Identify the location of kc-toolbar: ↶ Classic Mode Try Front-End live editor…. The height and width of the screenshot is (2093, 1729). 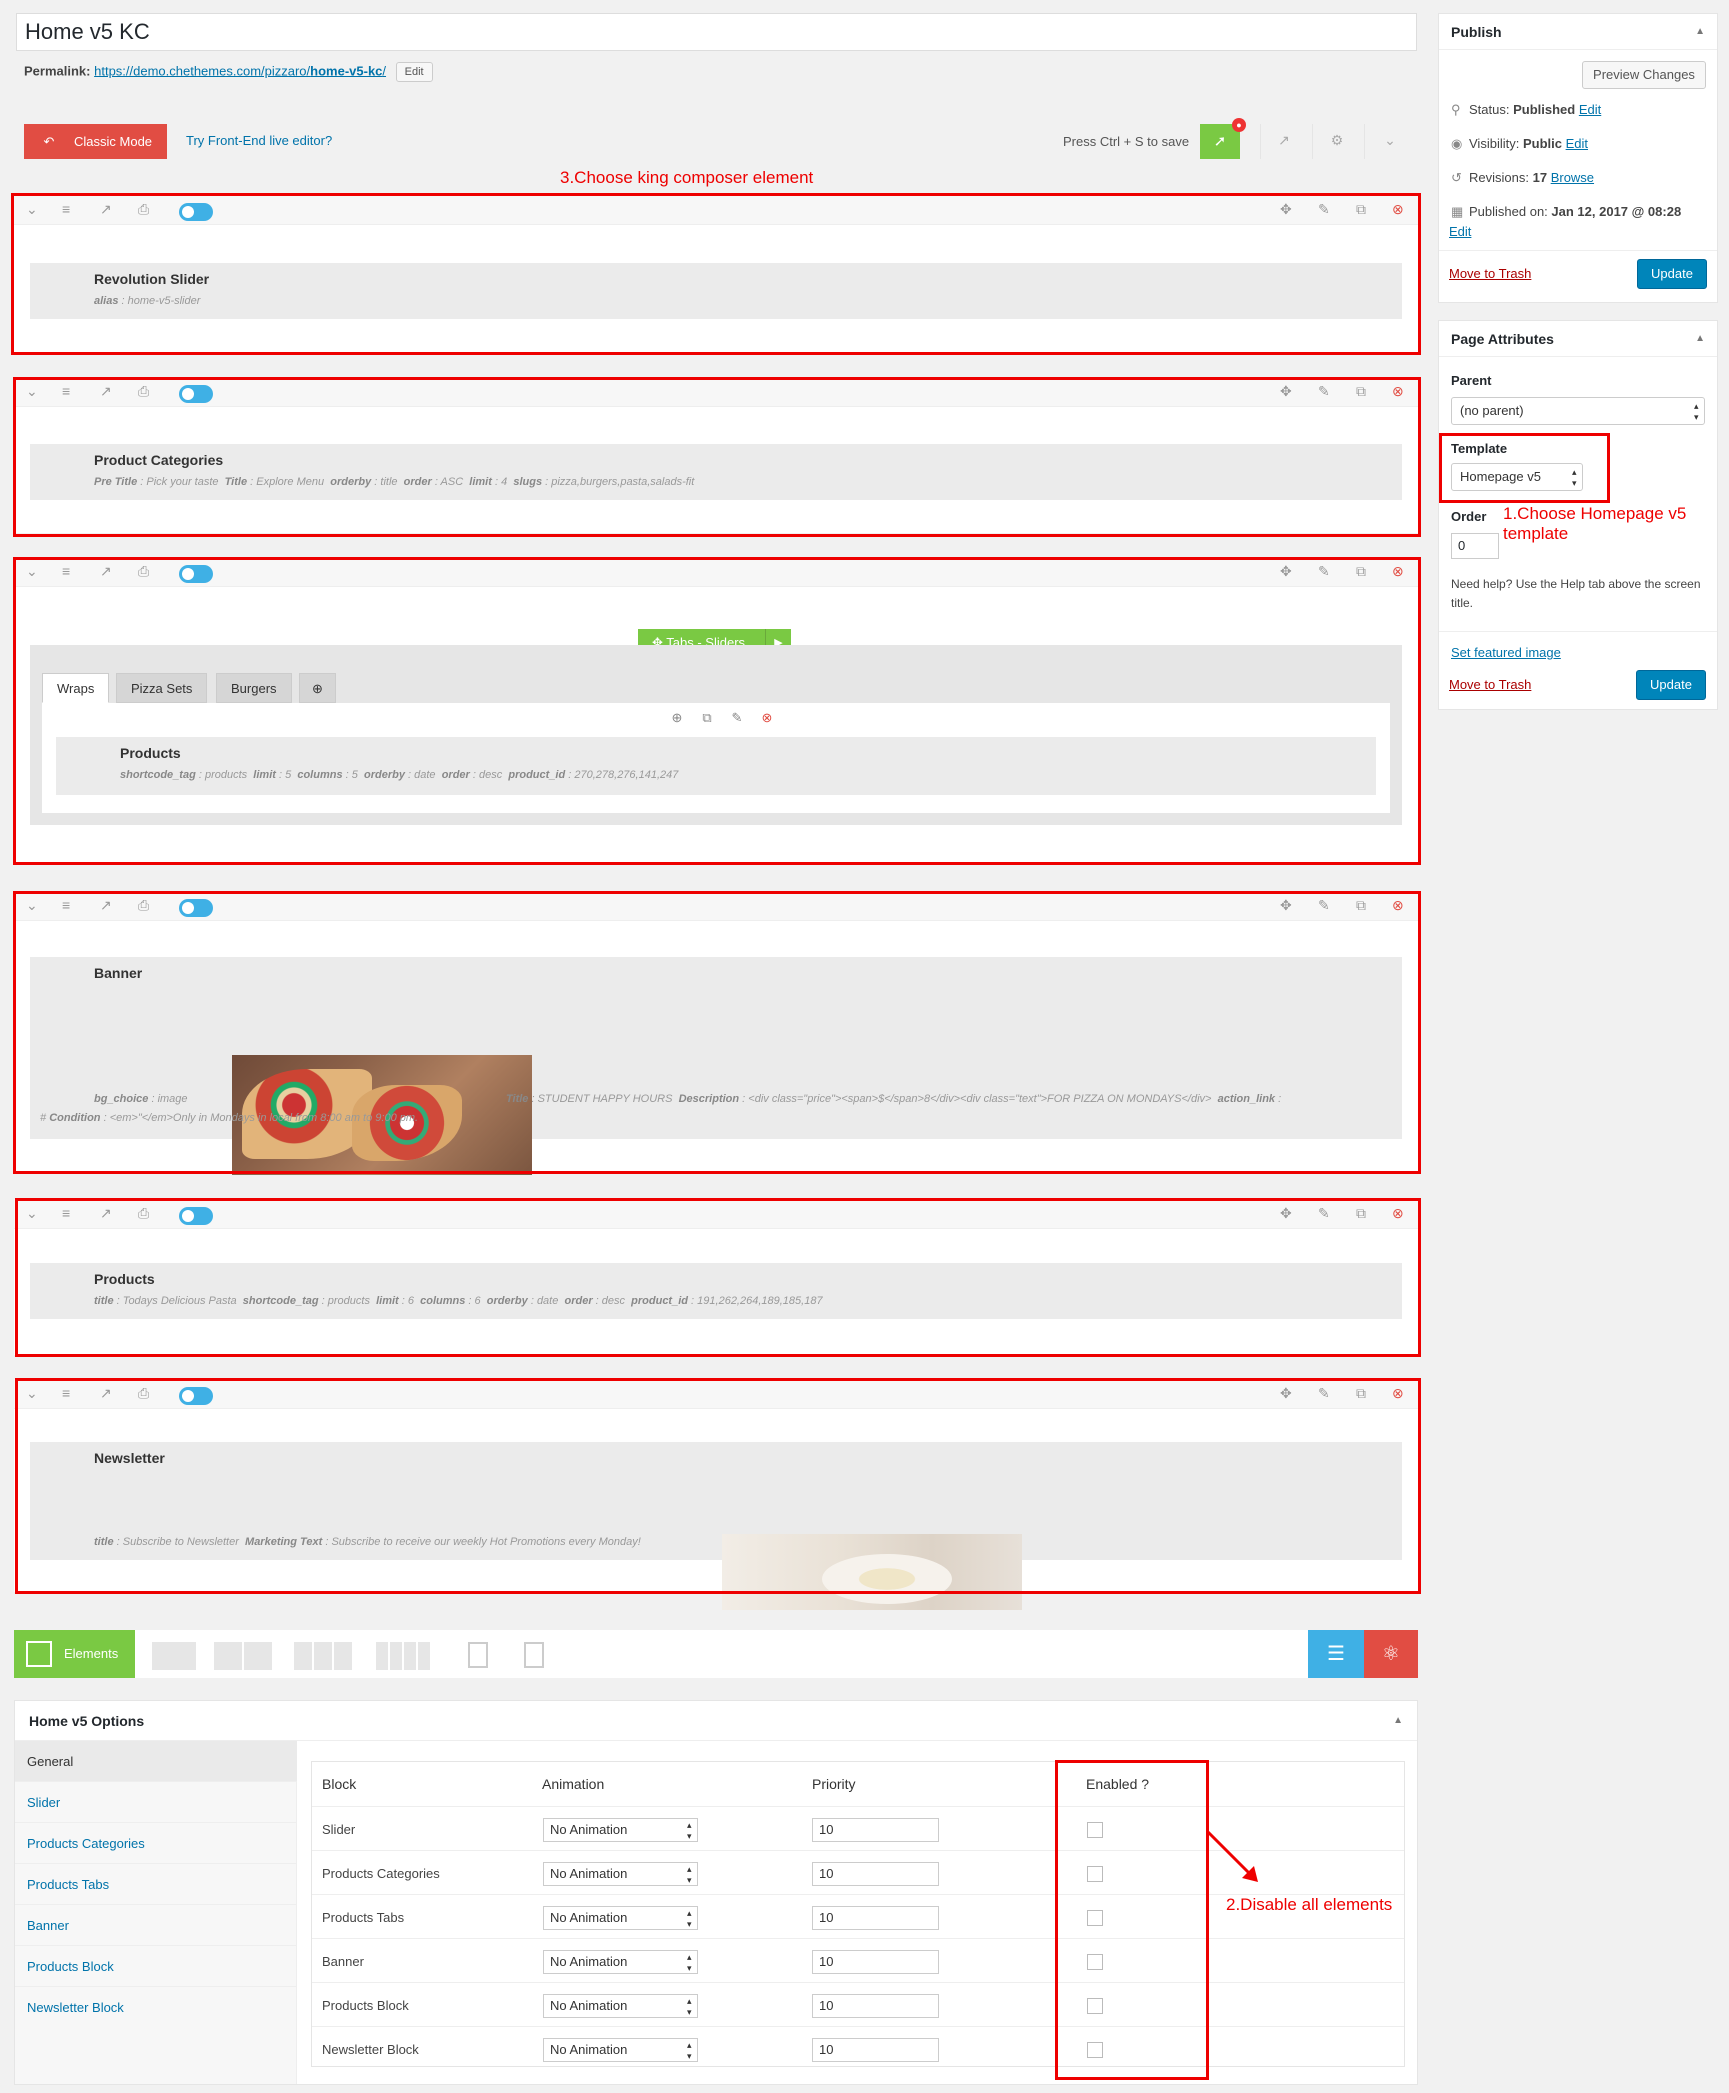
(720, 139).